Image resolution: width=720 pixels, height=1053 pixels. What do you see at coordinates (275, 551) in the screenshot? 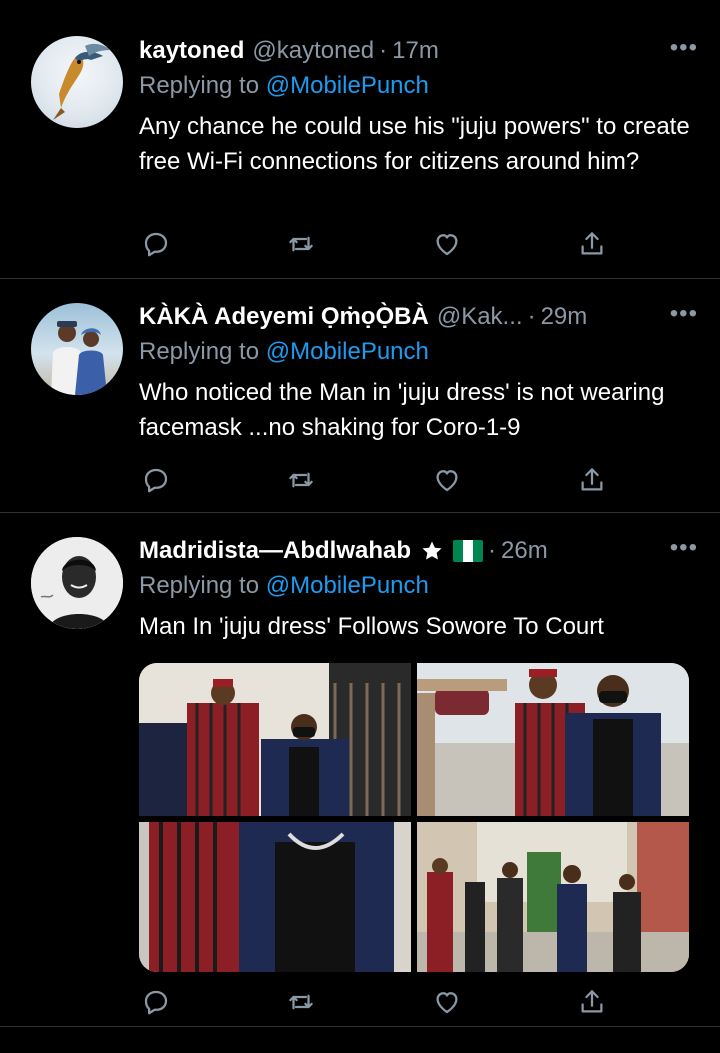
I see `display-name: Madridista—Abdlwahab` at bounding box center [275, 551].